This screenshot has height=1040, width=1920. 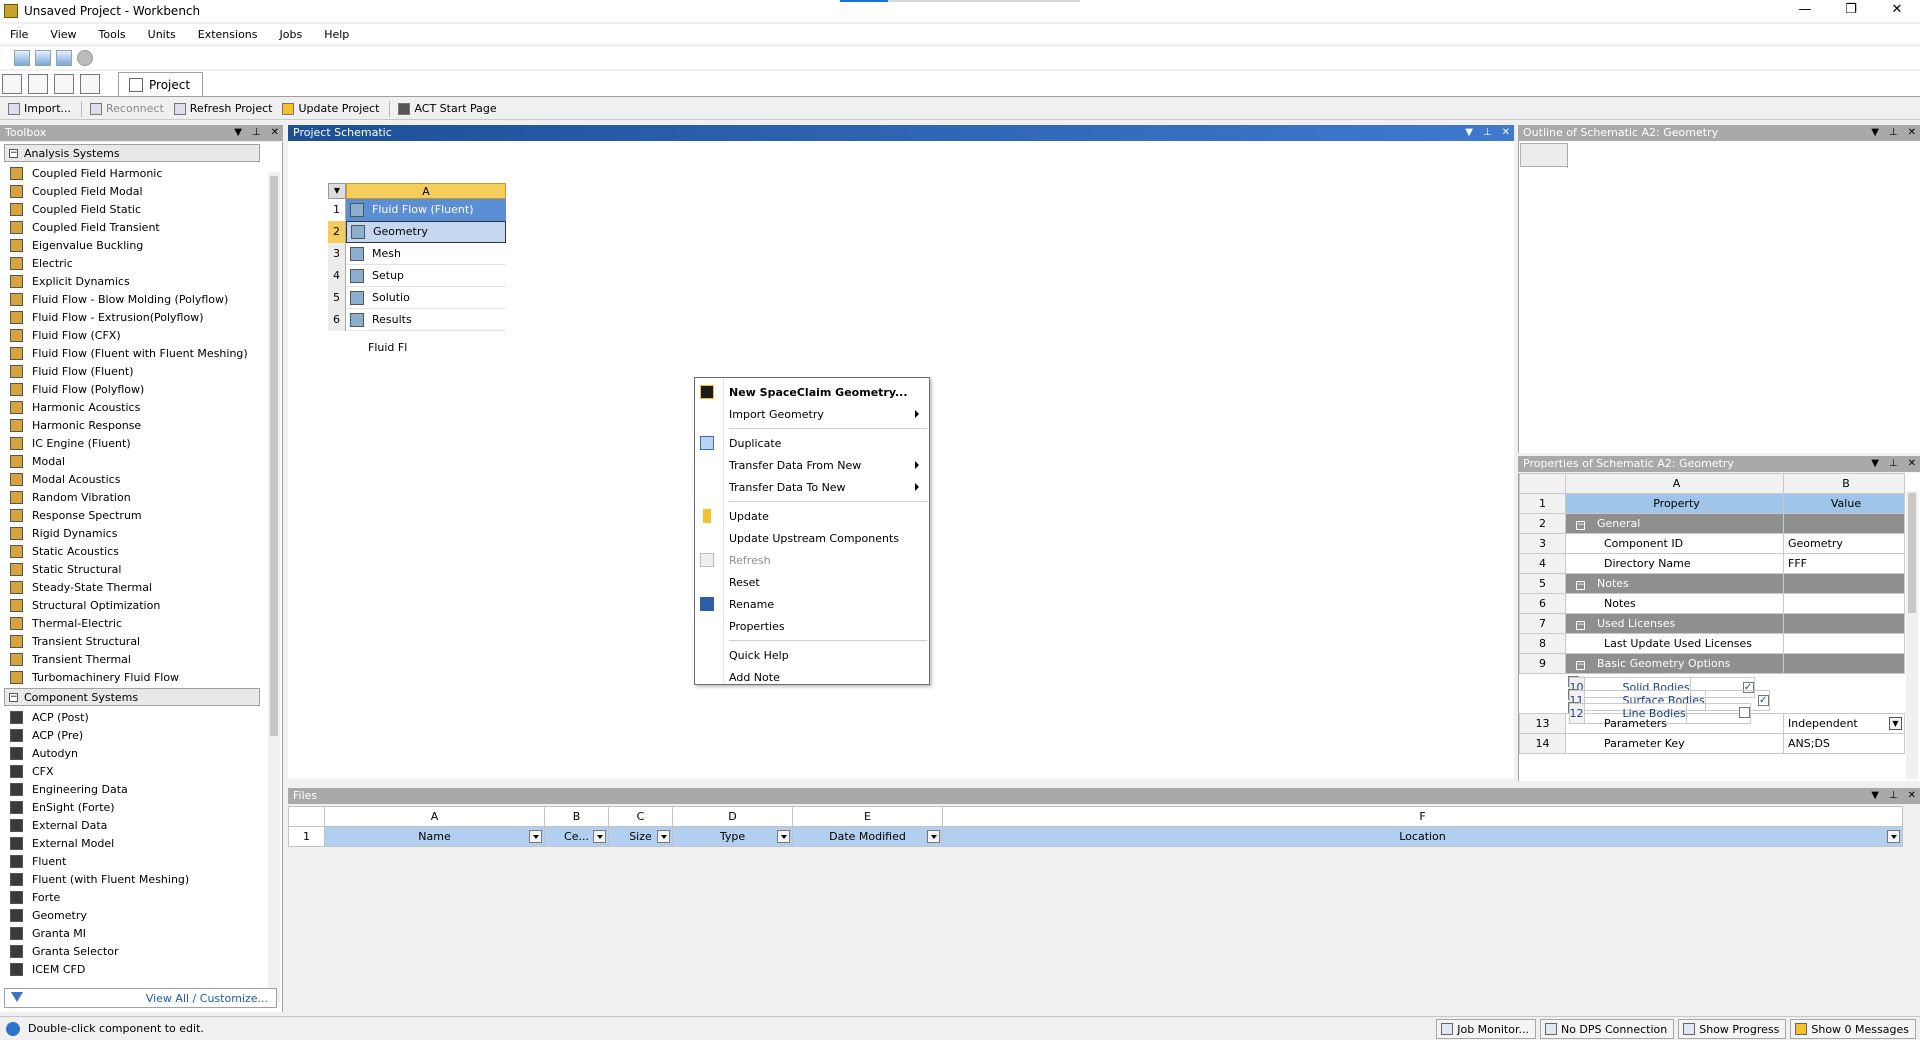 What do you see at coordinates (1897, 11) in the screenshot?
I see `close-button: ✕` at bounding box center [1897, 11].